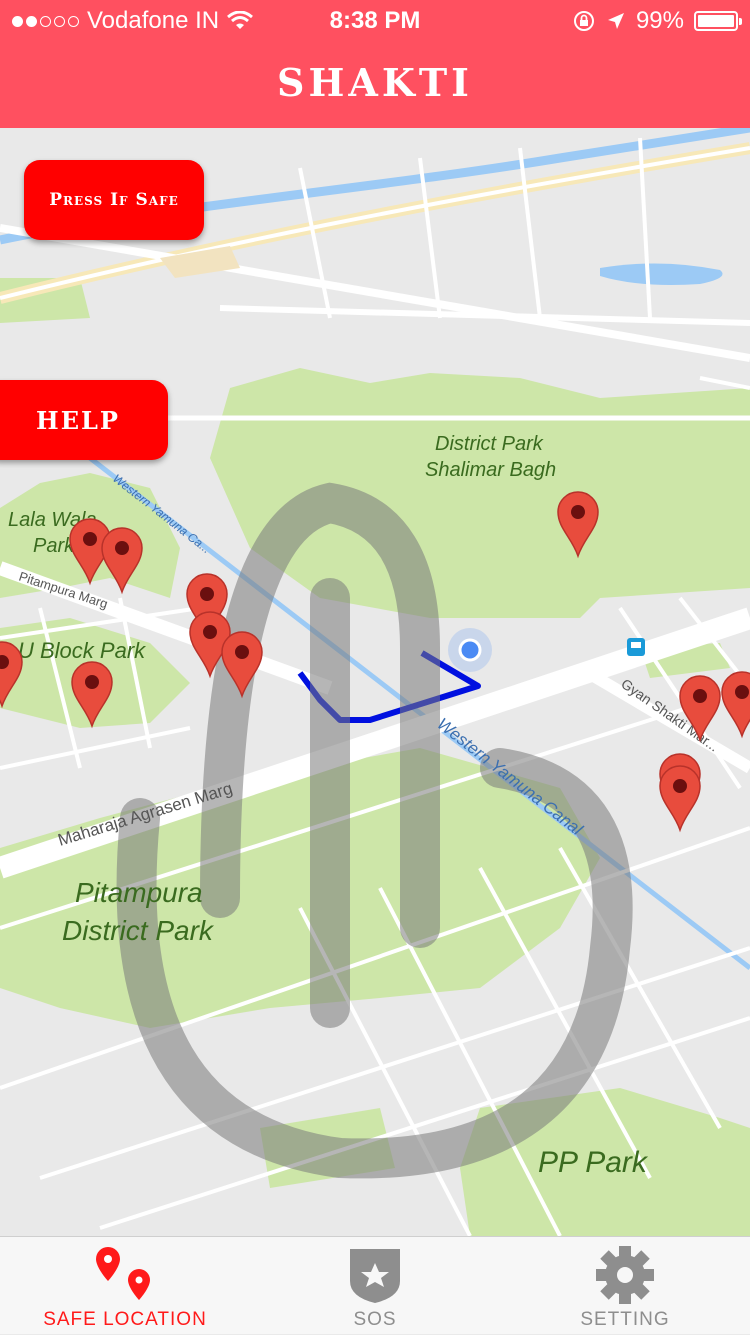 This screenshot has height=1335, width=750. What do you see at coordinates (489, 444) in the screenshot?
I see `label-district-park: District Park` at bounding box center [489, 444].